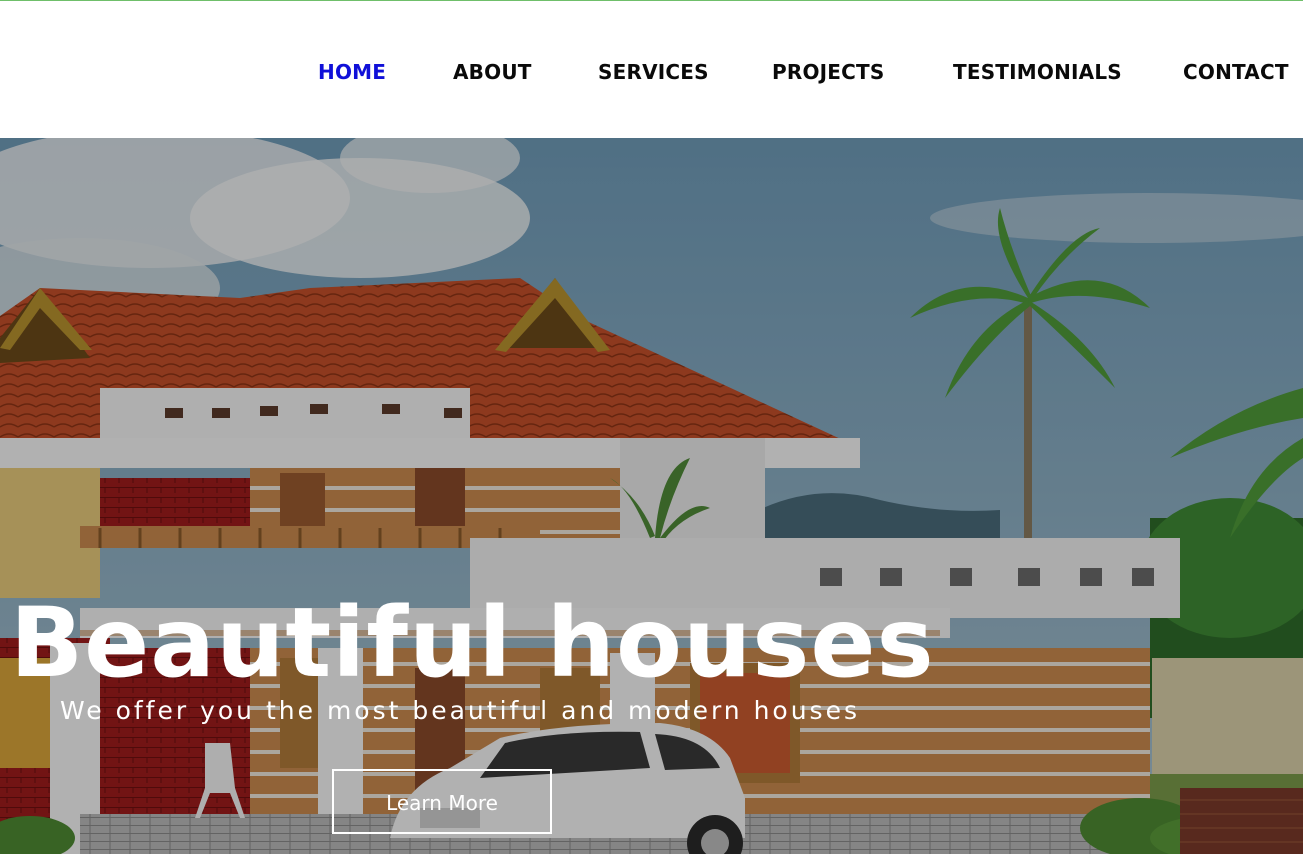 This screenshot has height=854, width=1303. I want to click on hero-title: Beautiful houses, so click(472, 643).